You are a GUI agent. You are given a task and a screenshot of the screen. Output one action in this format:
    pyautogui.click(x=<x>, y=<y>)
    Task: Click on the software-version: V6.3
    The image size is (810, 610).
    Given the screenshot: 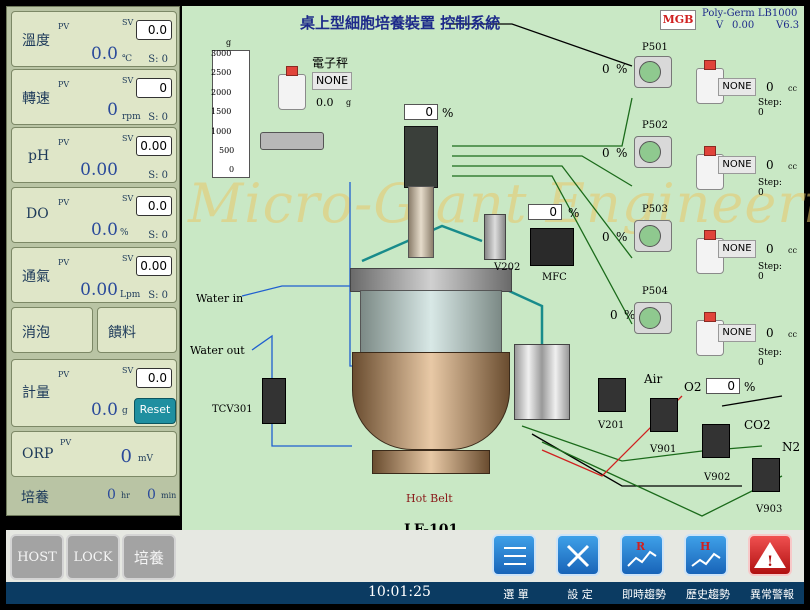 What is the action you would take?
    pyautogui.click(x=788, y=25)
    